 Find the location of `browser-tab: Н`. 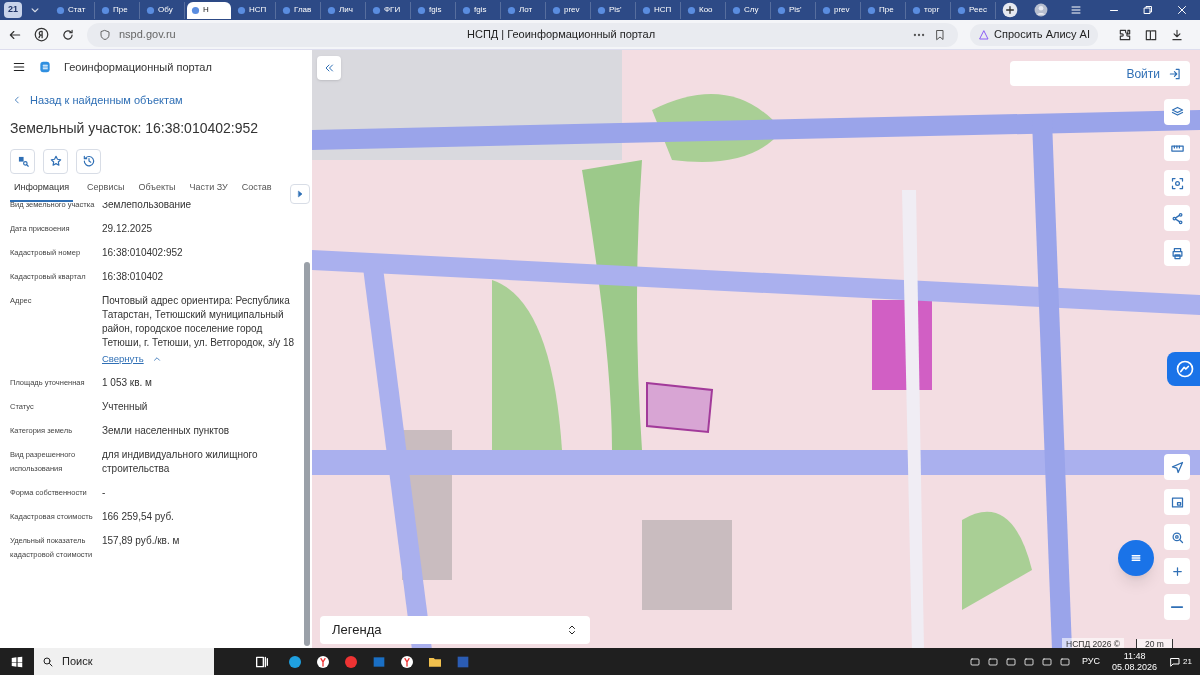

browser-tab: Н is located at coordinates (209, 10).